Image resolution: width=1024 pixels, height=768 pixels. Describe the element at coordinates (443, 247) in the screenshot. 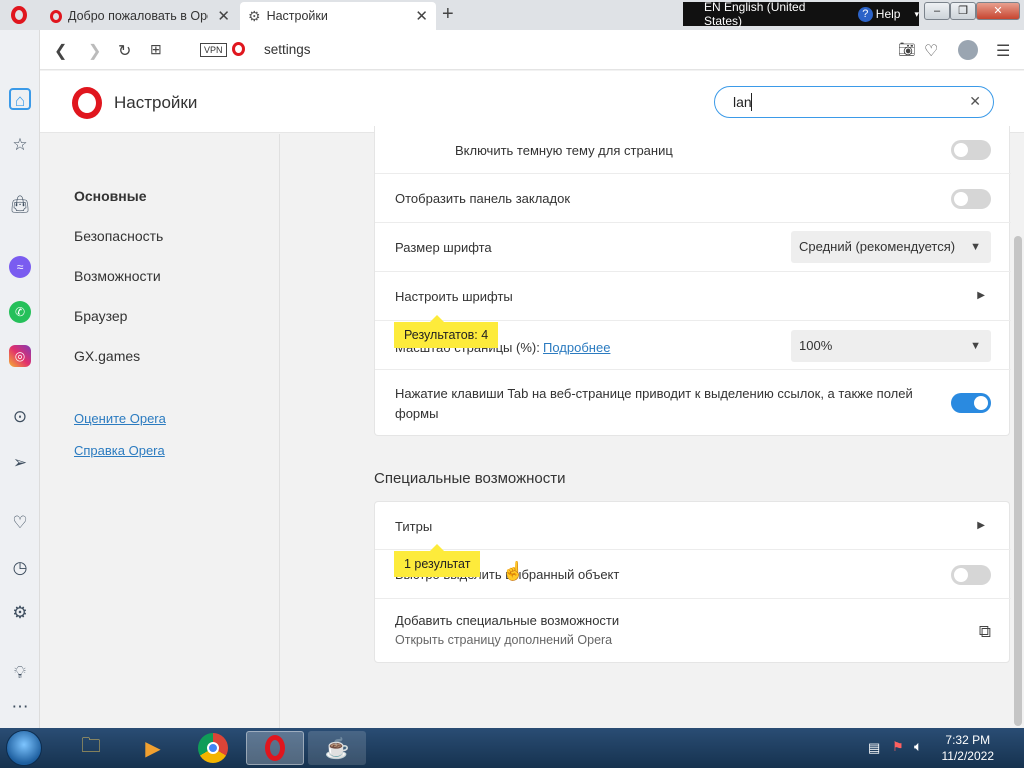

I see `font-size-label: Размер шрифта` at that location.